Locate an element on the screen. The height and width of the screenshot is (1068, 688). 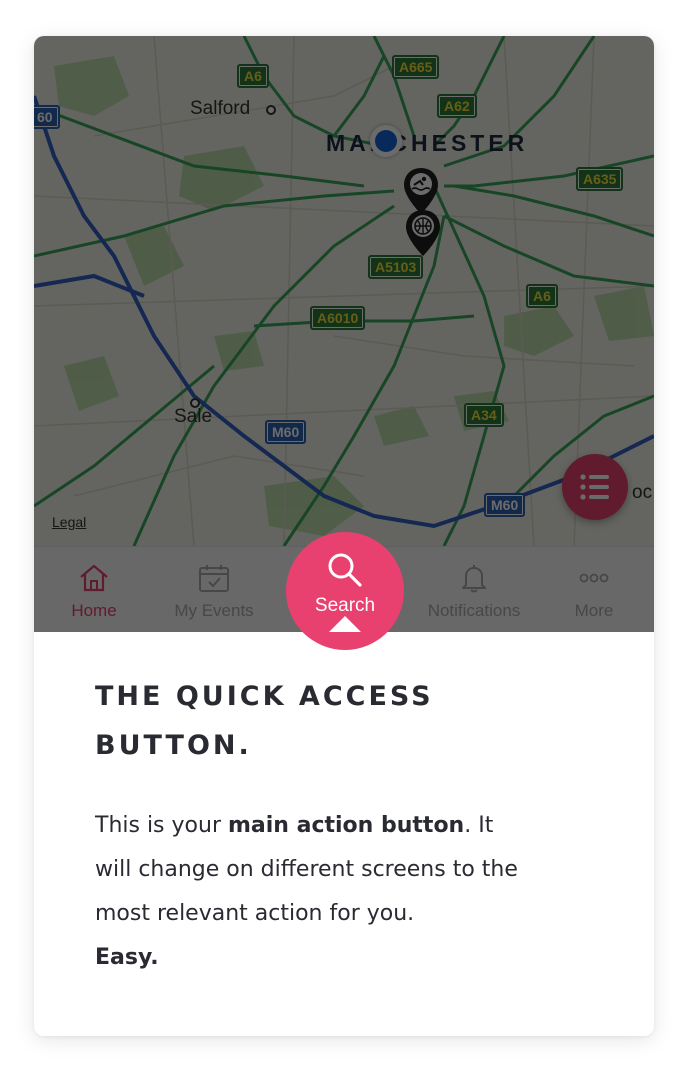
tab-my-events: My Events is located at coordinates (214, 590).